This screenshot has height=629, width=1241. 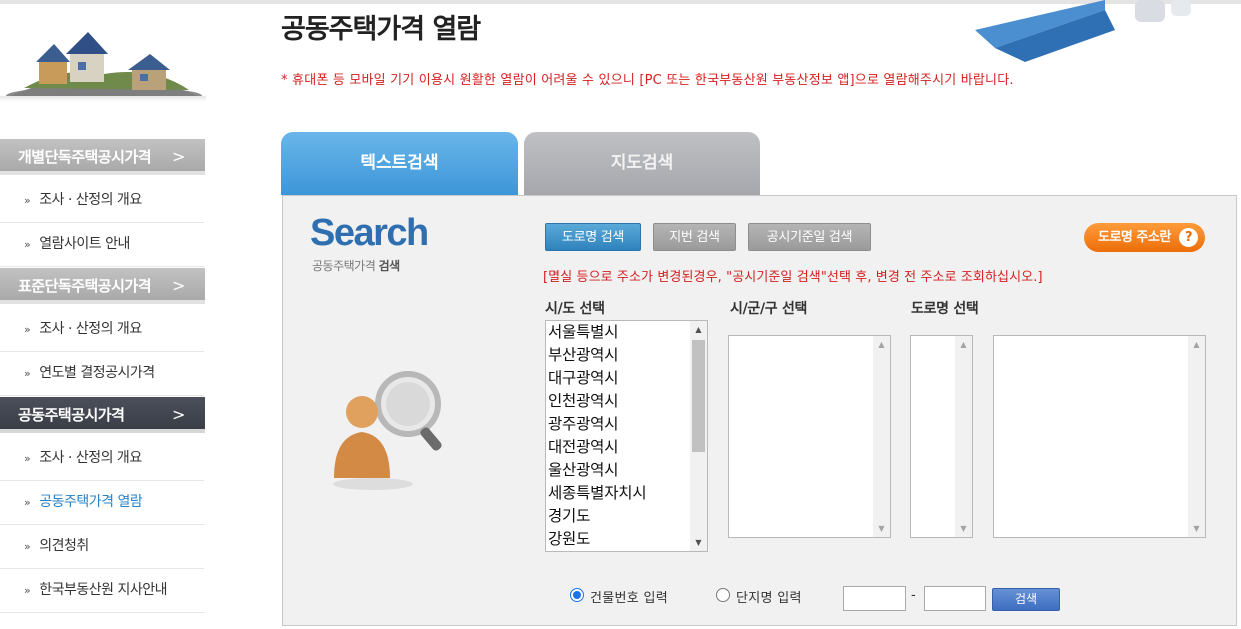 I want to click on sidebar-category-label: 공동주택공시가격, so click(x=71, y=415).